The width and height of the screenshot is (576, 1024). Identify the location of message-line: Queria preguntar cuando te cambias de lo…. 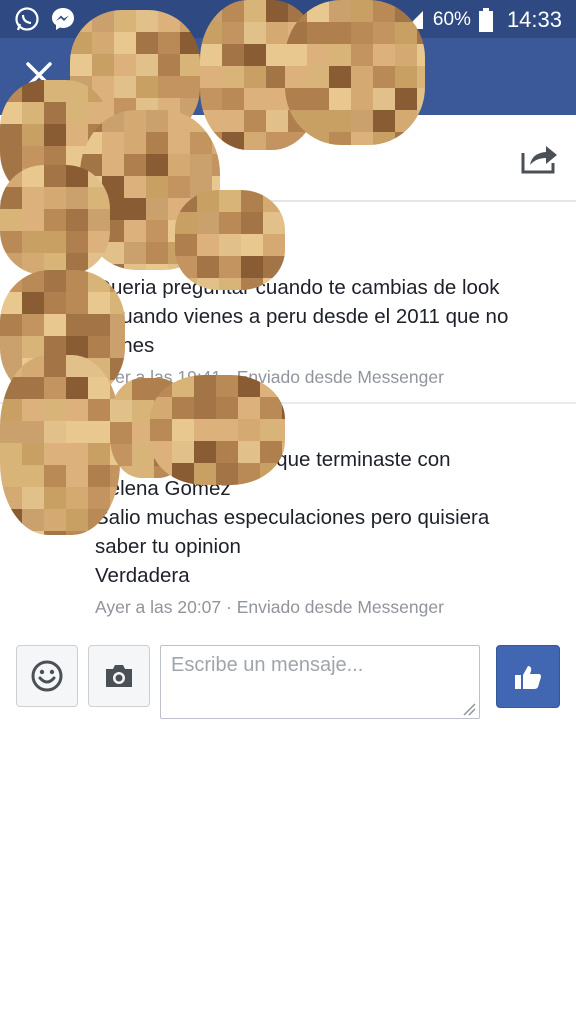
(297, 287).